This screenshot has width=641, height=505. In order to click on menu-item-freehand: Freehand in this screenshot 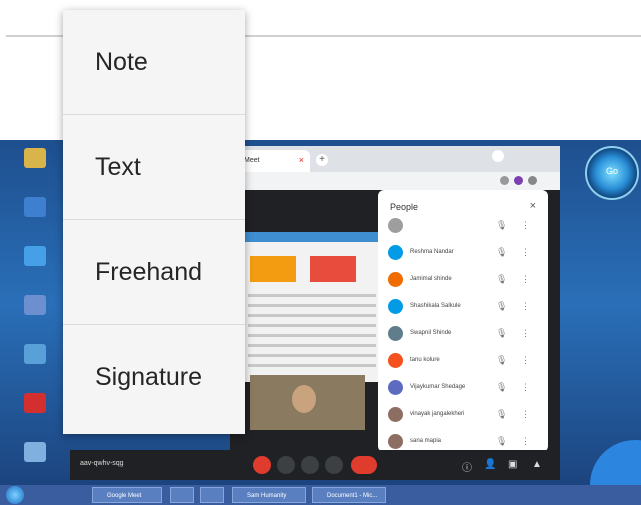, I will do `click(154, 272)`.